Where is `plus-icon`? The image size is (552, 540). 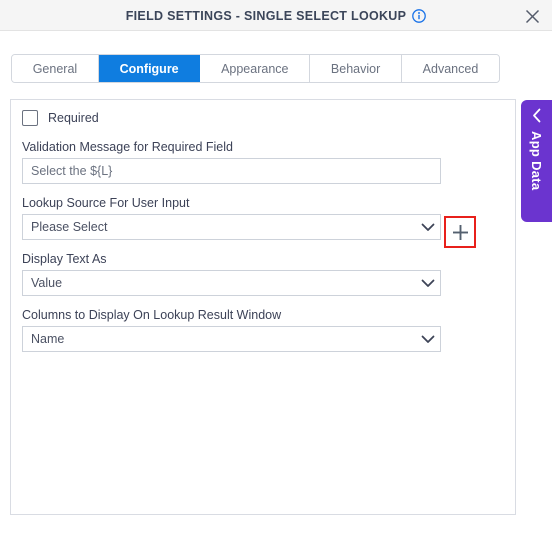
plus-icon is located at coordinates (460, 232).